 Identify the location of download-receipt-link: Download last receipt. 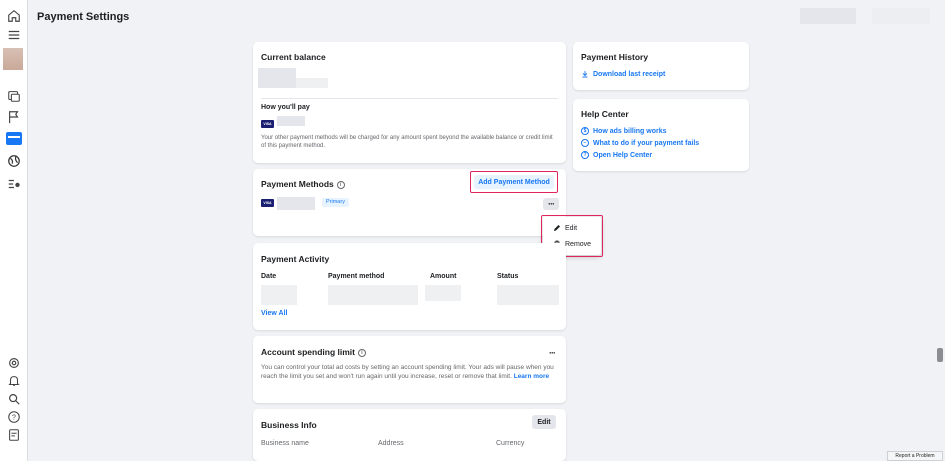
(623, 74).